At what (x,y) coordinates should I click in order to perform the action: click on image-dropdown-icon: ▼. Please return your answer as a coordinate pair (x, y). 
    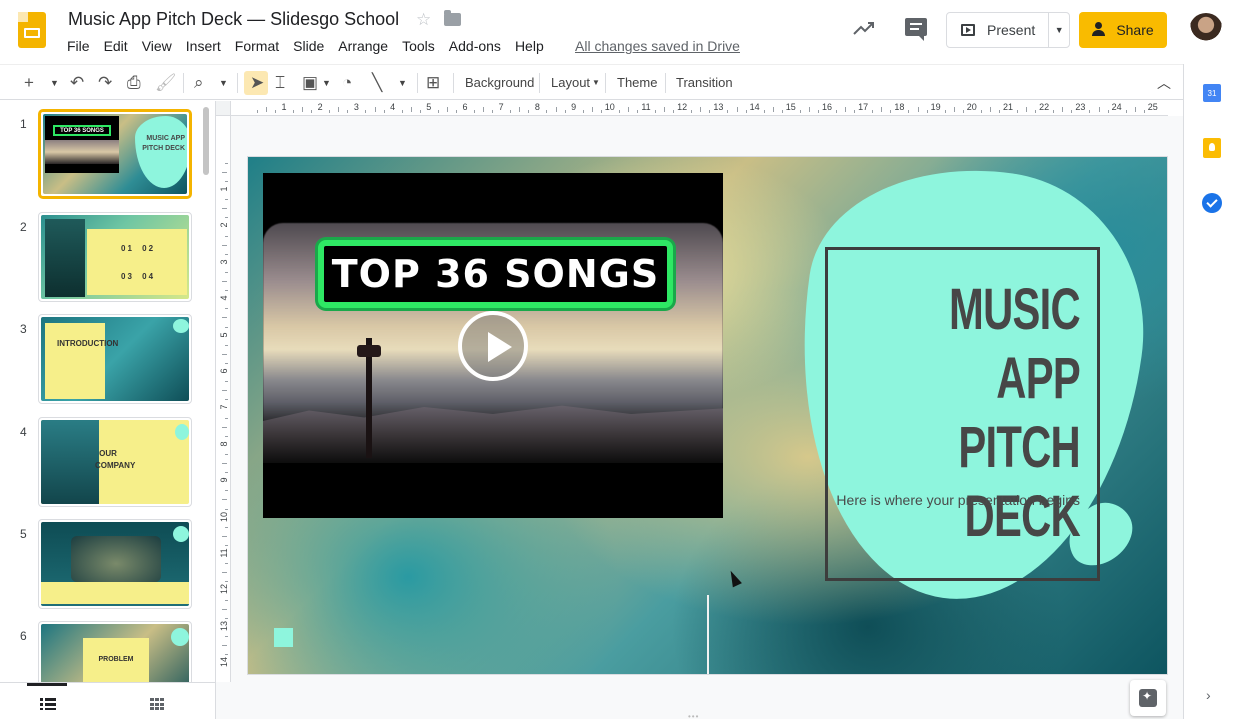
    Looking at the image, I should click on (326, 82).